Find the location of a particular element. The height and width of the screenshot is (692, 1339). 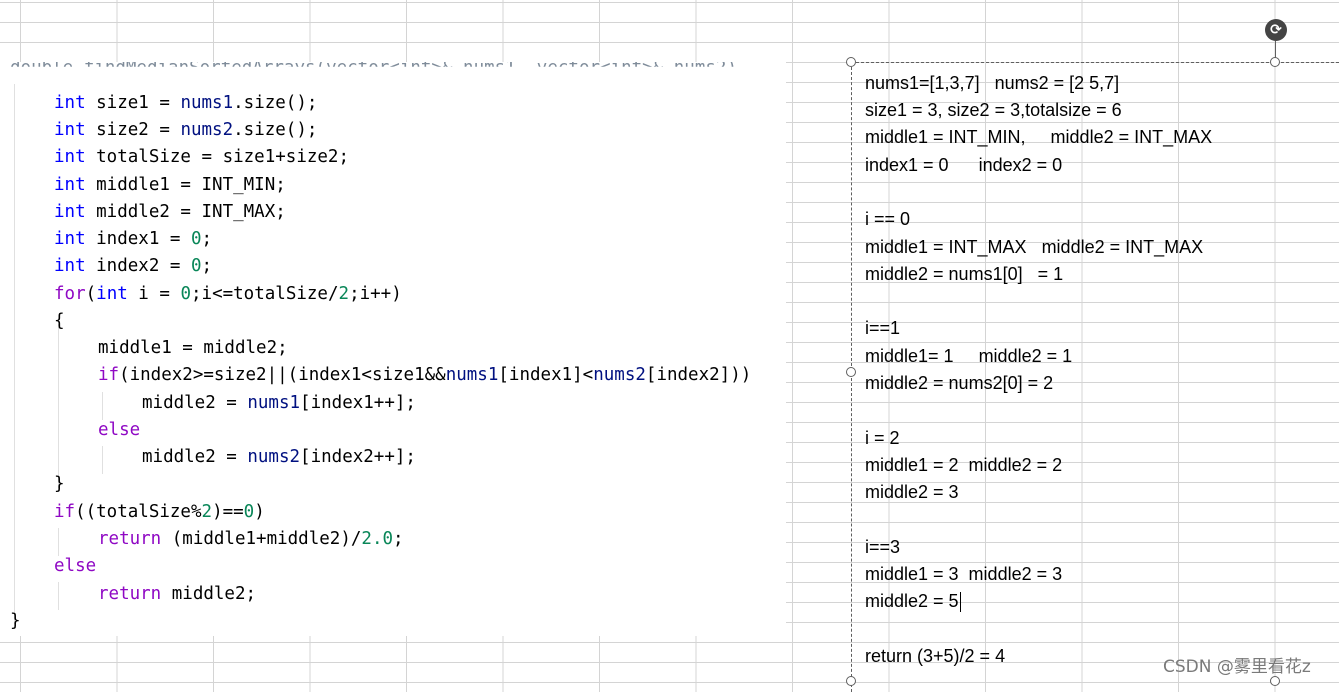

watermark: CSDN @雾里看花z is located at coordinates (1237, 667).